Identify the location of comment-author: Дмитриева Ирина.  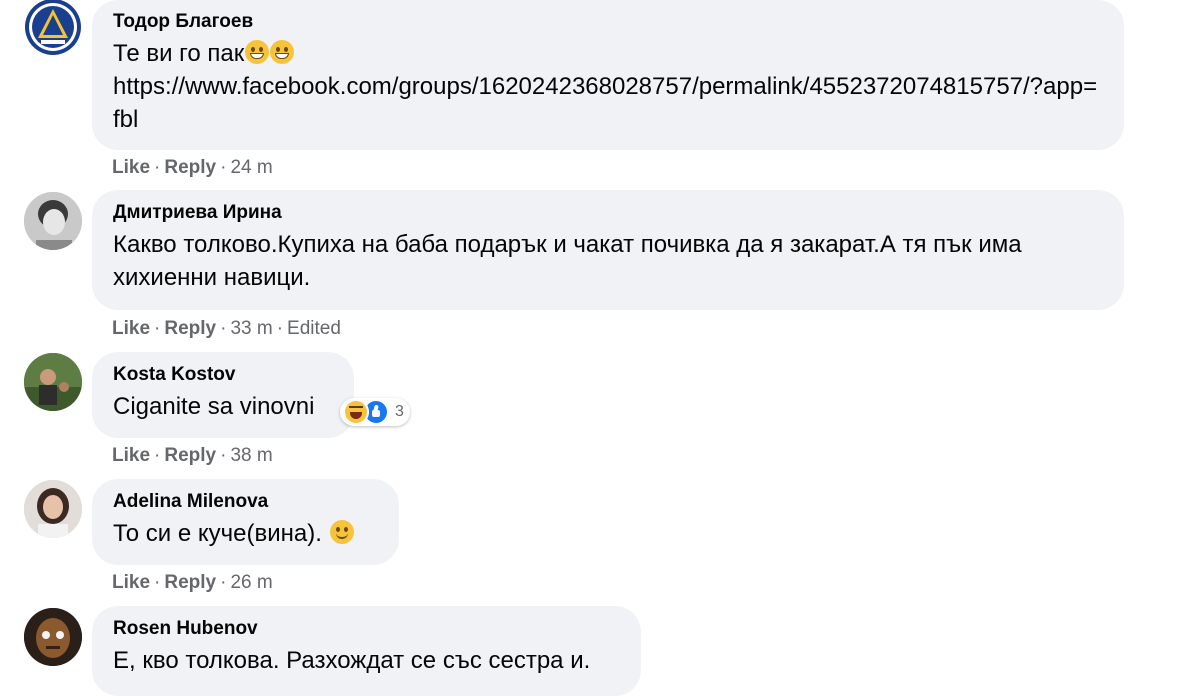
(608, 213).